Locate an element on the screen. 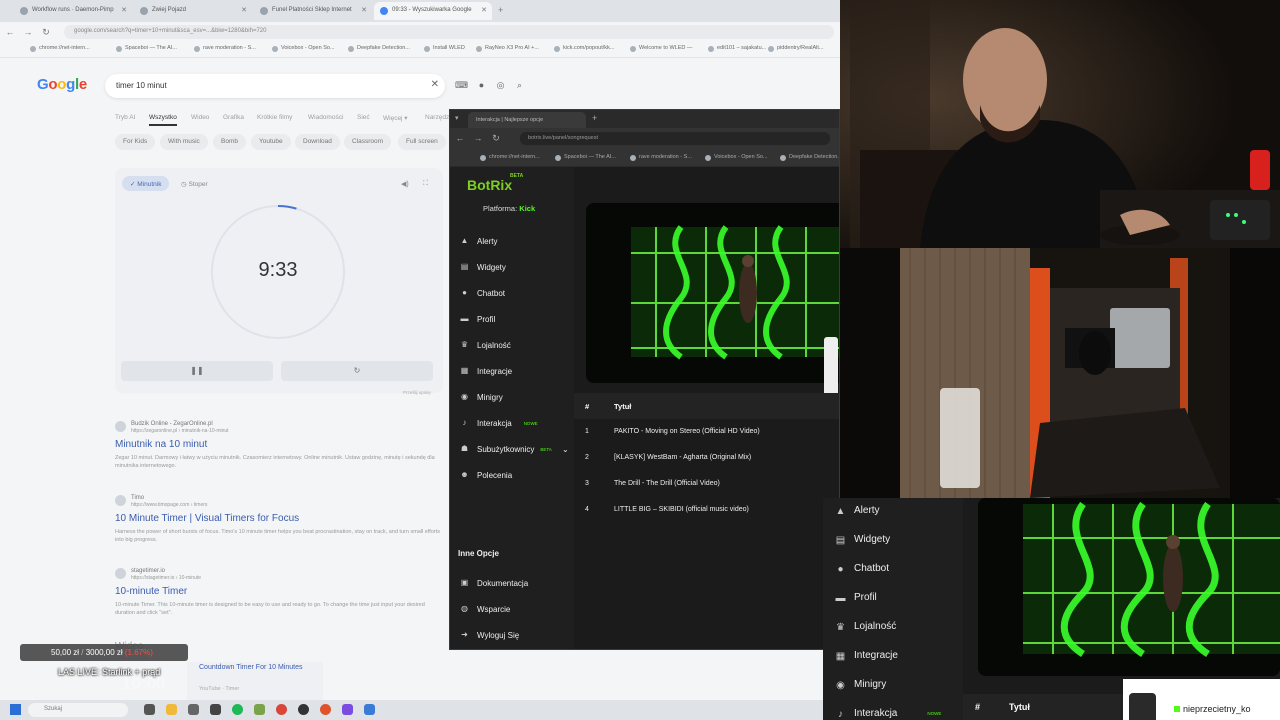  result-title: 10-minute Timer is located at coordinates (280, 591).